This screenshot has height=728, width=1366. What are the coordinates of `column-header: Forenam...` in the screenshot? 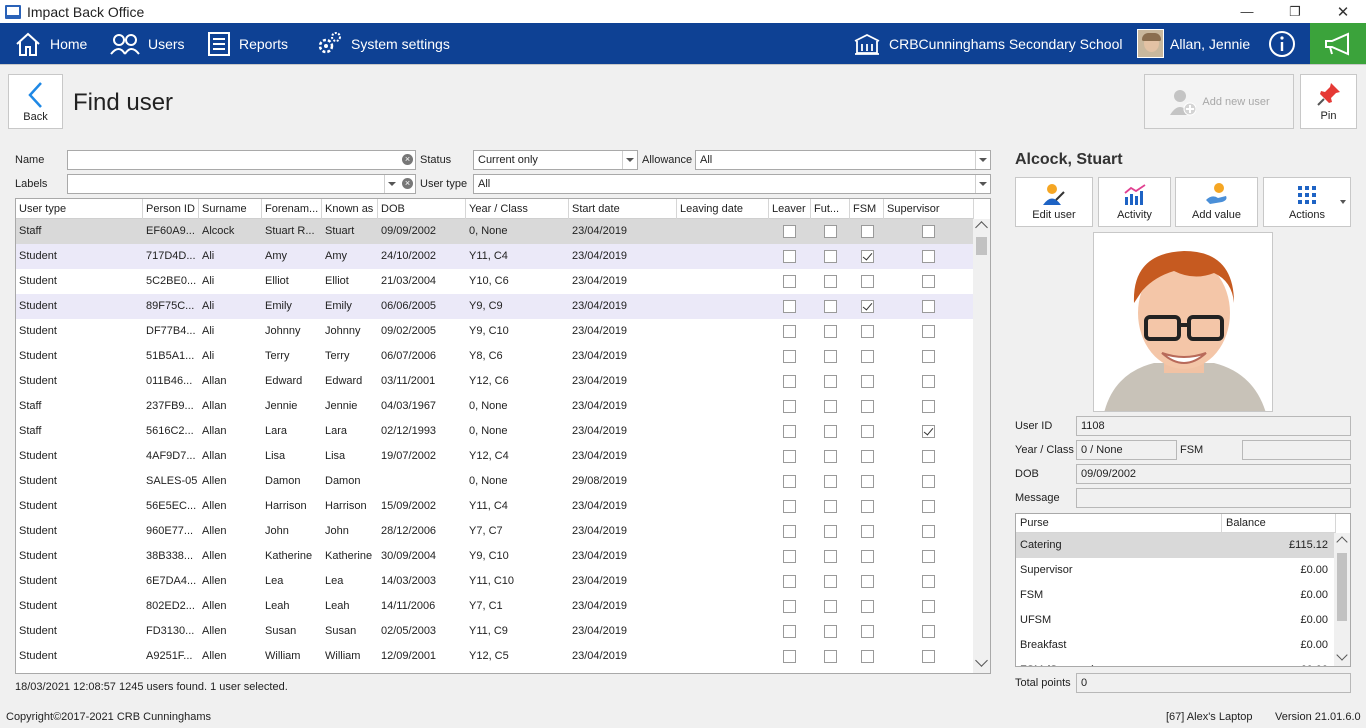 It's located at (292, 209).